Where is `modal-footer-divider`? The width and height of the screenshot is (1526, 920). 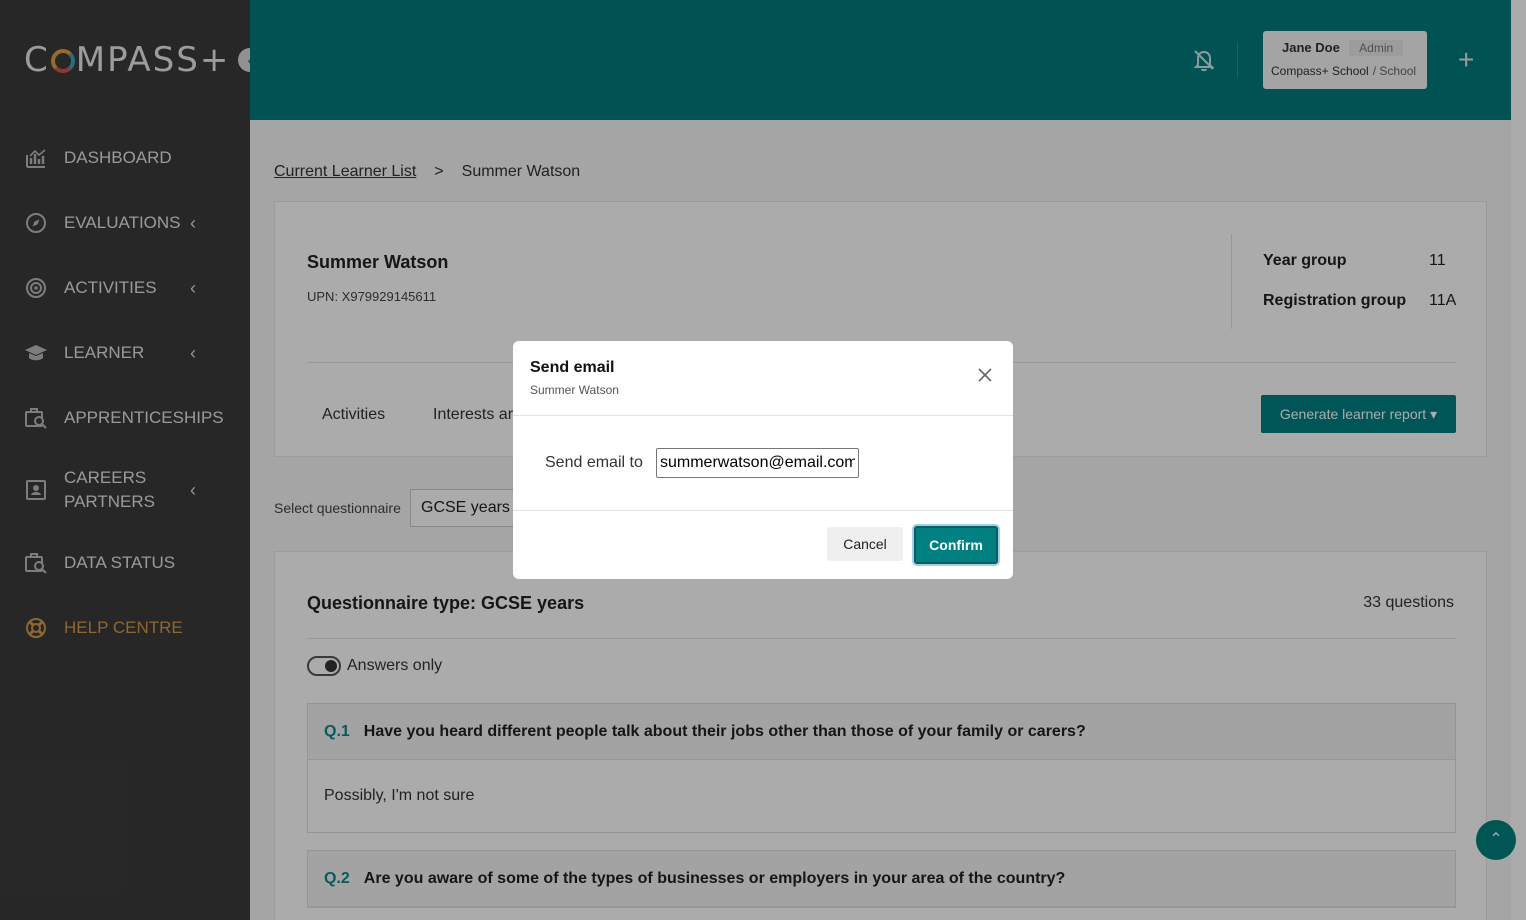
modal-footer-divider is located at coordinates (763, 510).